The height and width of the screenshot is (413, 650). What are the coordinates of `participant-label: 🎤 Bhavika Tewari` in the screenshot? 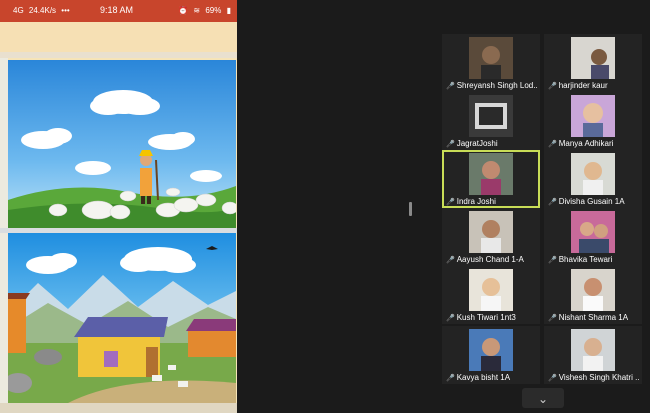 It's located at (594, 259).